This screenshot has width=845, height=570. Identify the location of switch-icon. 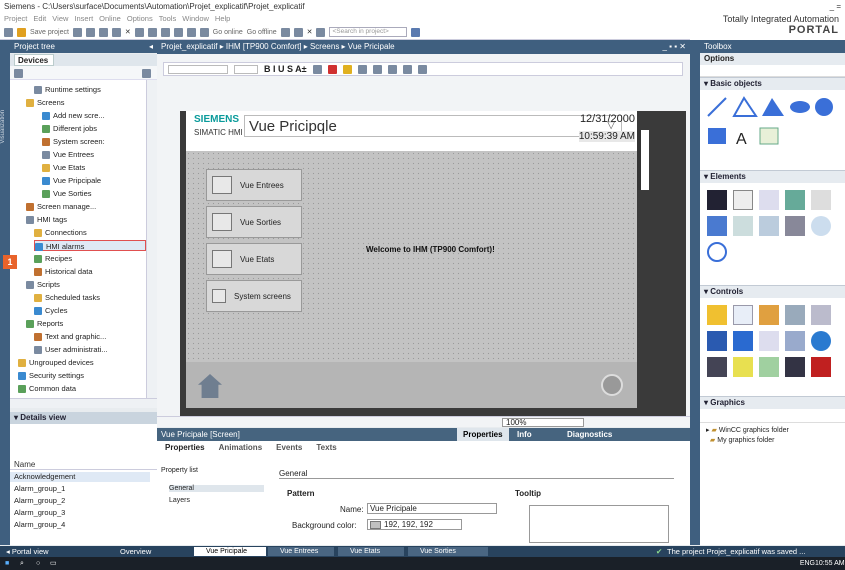
(743, 226).